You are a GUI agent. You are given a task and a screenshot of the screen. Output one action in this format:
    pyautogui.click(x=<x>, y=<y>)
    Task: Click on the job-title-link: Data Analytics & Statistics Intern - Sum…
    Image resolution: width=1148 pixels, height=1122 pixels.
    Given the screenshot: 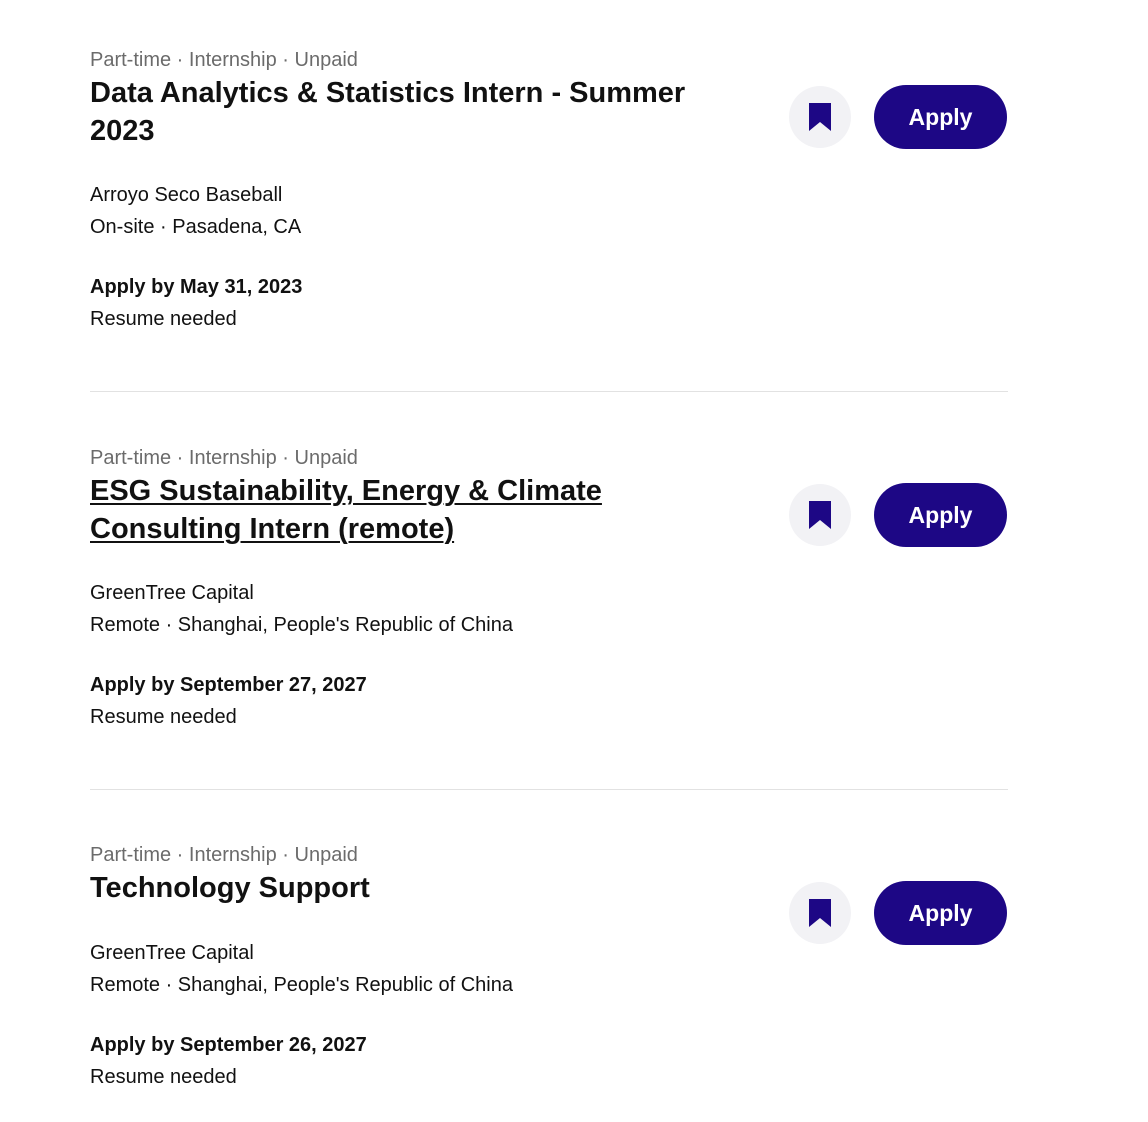 What is the action you would take?
    pyautogui.click(x=415, y=112)
    